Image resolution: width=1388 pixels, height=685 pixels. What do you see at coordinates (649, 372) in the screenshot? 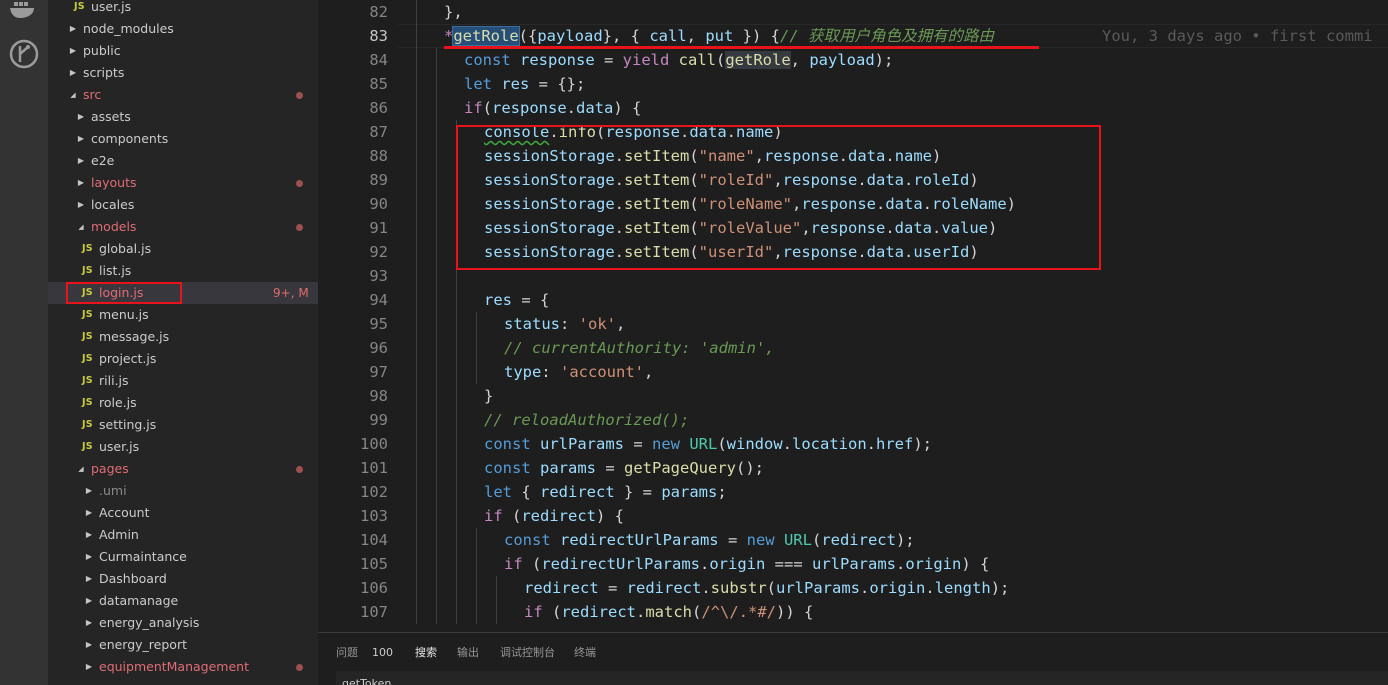
I see `code-token: ,` at bounding box center [649, 372].